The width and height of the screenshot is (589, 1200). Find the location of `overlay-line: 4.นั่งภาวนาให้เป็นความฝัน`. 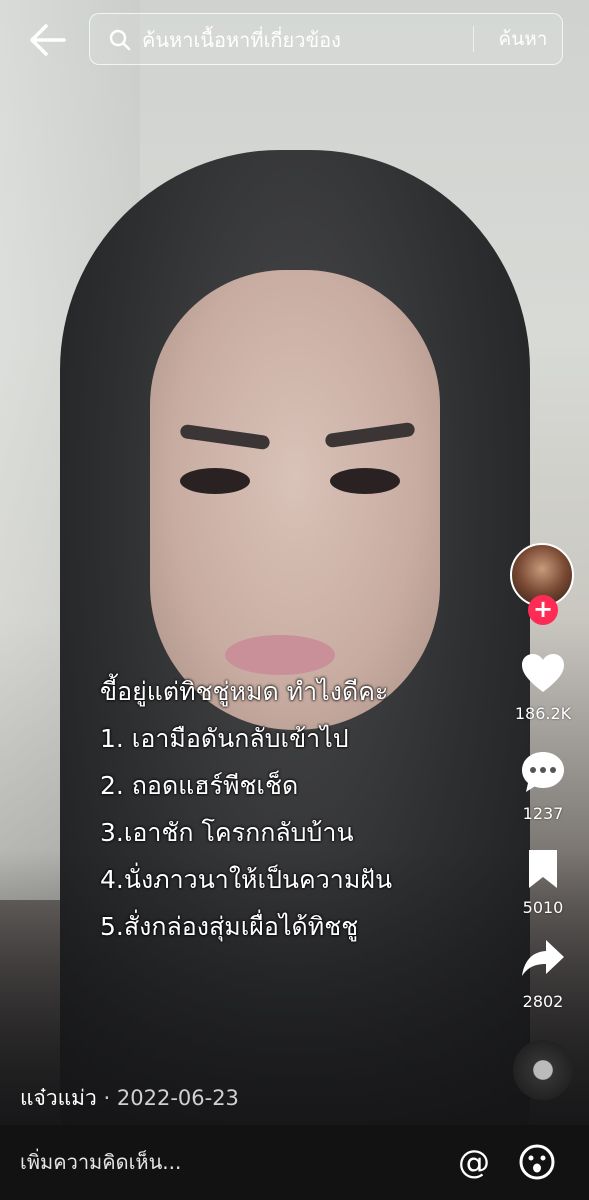

overlay-line: 4.นั่งภาวนาให้เป็นความฝัน is located at coordinates (246, 879).